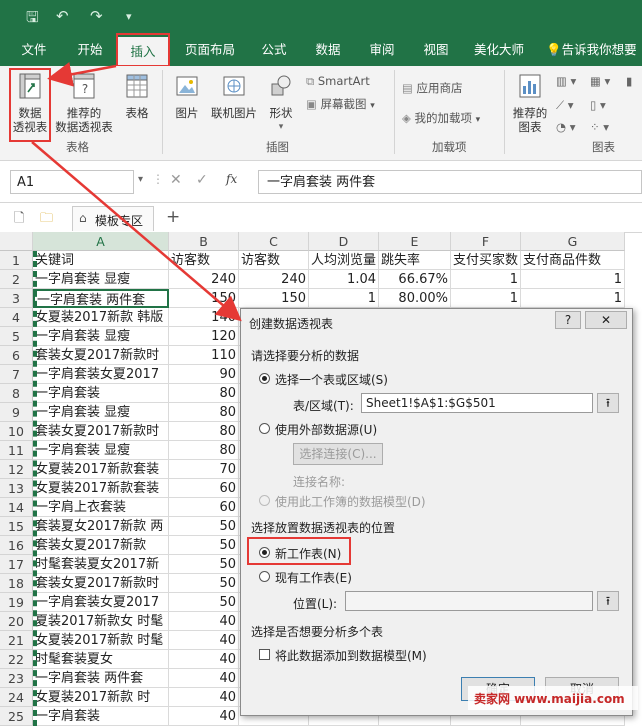  I want to click on watermark: 卖家网 www.maijia.com, so click(553, 698).